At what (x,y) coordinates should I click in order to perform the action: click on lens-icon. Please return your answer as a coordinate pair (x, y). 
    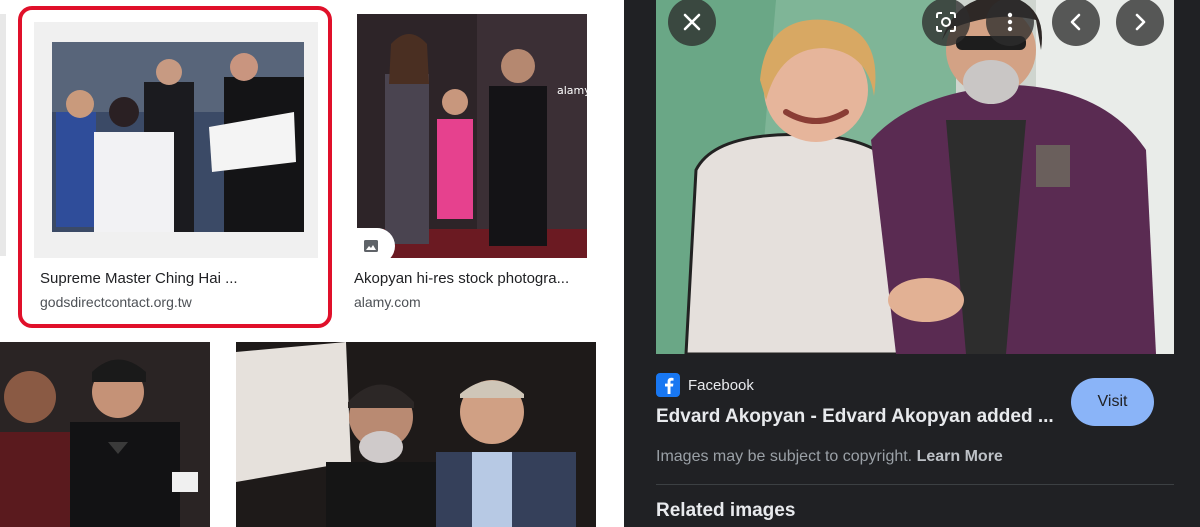
    Looking at the image, I should click on (946, 22).